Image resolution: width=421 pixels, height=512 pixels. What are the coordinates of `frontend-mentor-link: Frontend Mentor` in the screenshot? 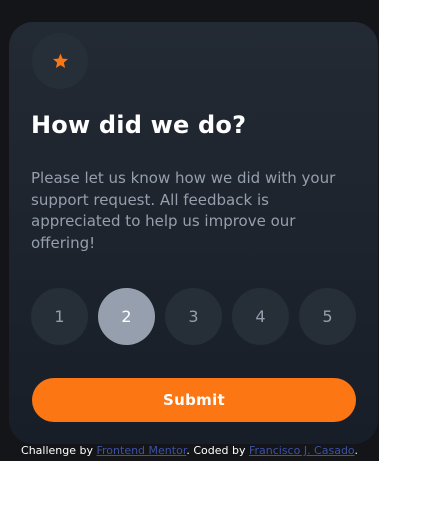 It's located at (142, 450).